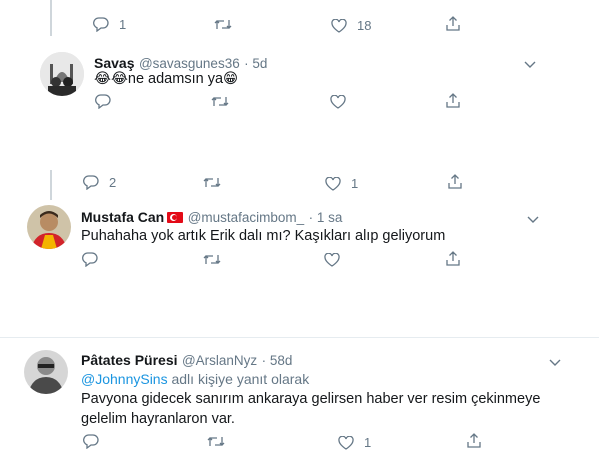 This screenshot has height=467, width=599. Describe the element at coordinates (238, 379) in the screenshot. I see `reply-to-suffix: adlı kişiye yanıt olarak` at that location.